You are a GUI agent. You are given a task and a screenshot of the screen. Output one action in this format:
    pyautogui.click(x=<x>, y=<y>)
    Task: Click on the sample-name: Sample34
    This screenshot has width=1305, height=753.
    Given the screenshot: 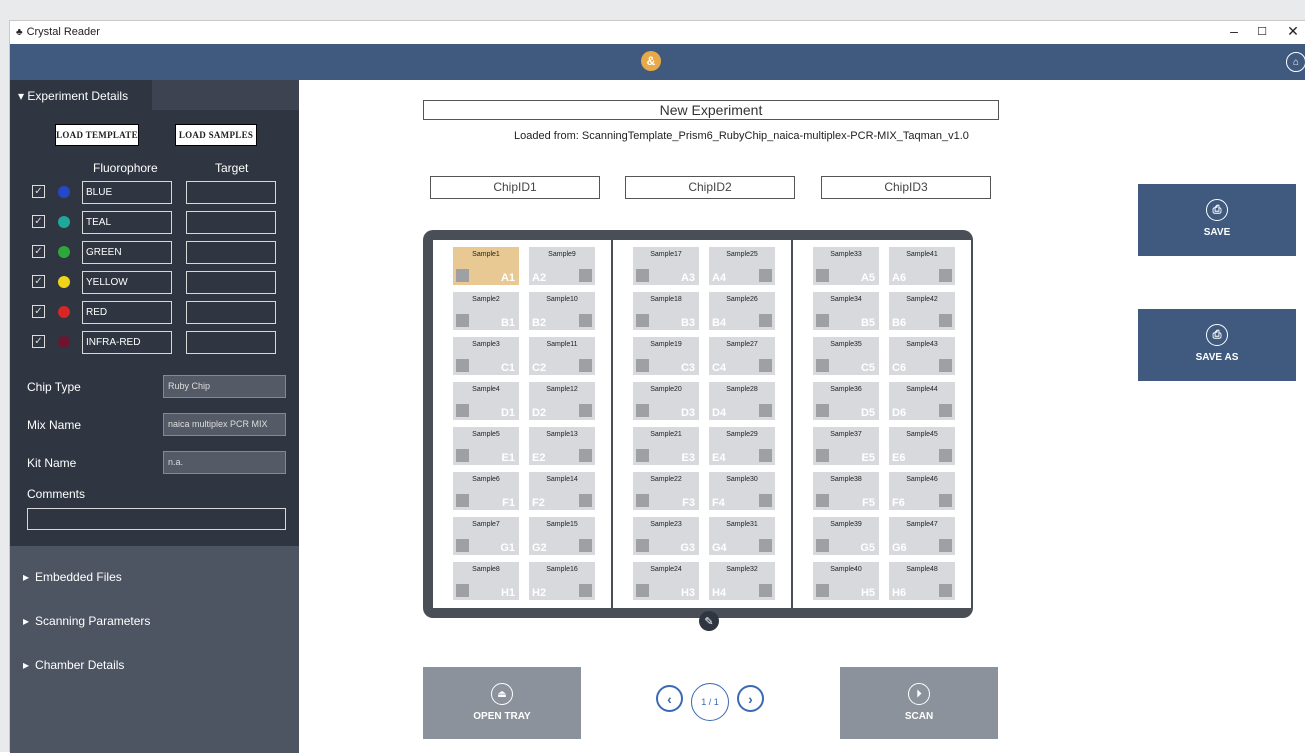 What is the action you would take?
    pyautogui.click(x=846, y=299)
    